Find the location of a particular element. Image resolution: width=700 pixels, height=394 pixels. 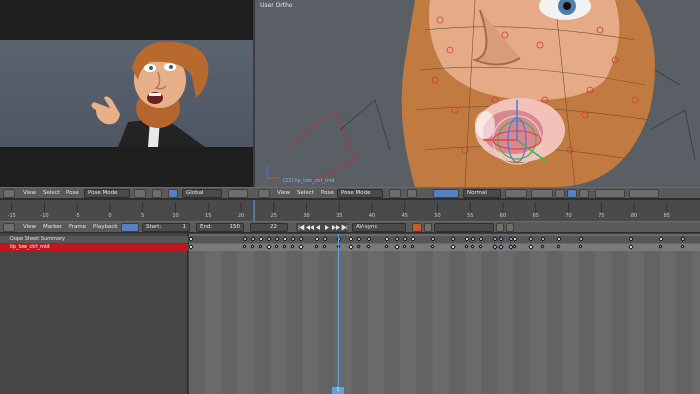

viewport-label: User Ortho is located at coordinates (276, 5).